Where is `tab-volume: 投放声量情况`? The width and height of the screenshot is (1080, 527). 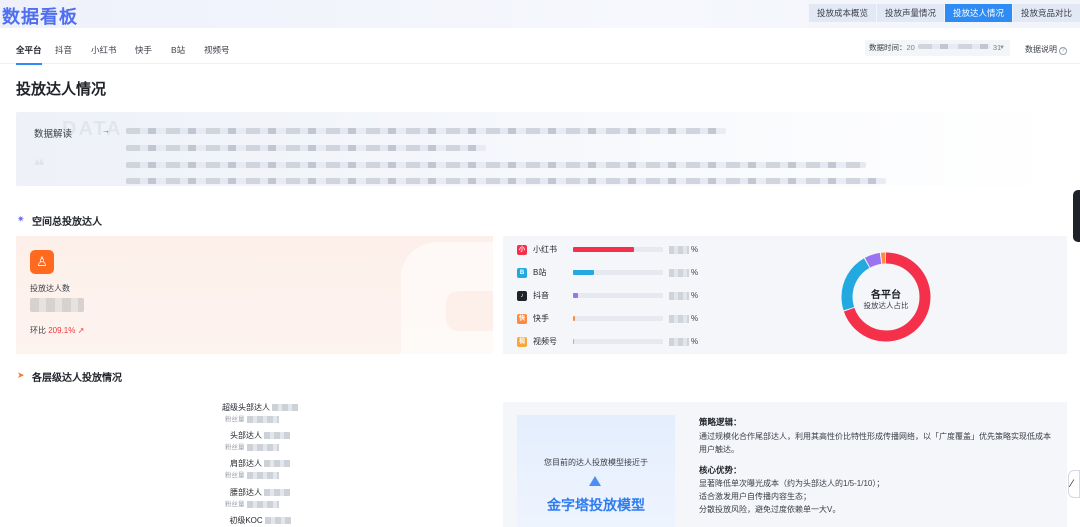
tab-volume: 投放声量情况 is located at coordinates (910, 13).